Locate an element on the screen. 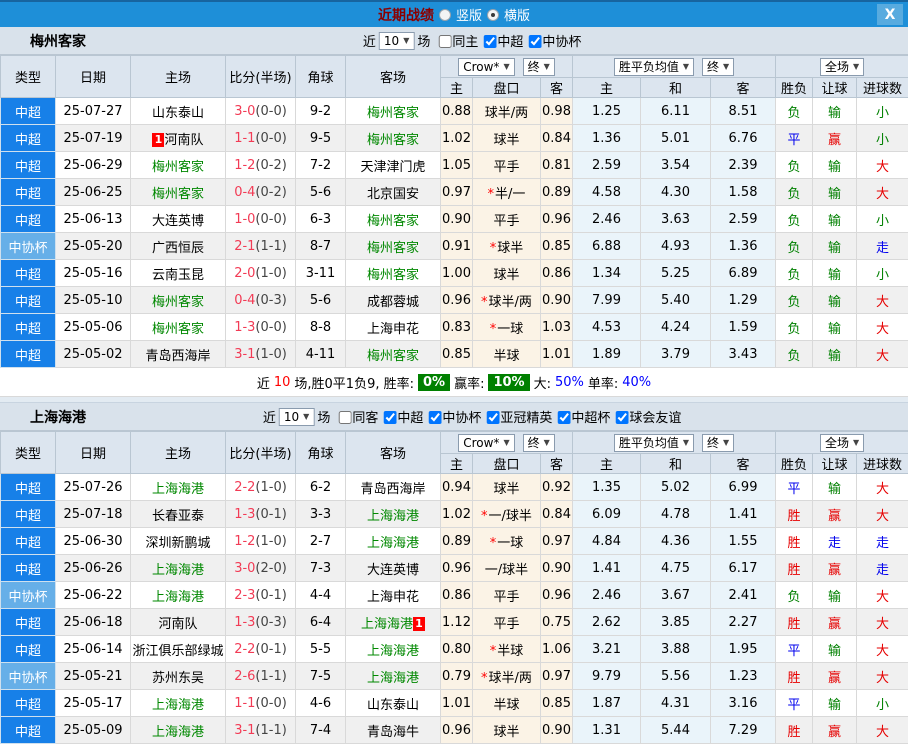 The image size is (908, 755). avg-type-value: 胜平负均值 is located at coordinates (648, 67).